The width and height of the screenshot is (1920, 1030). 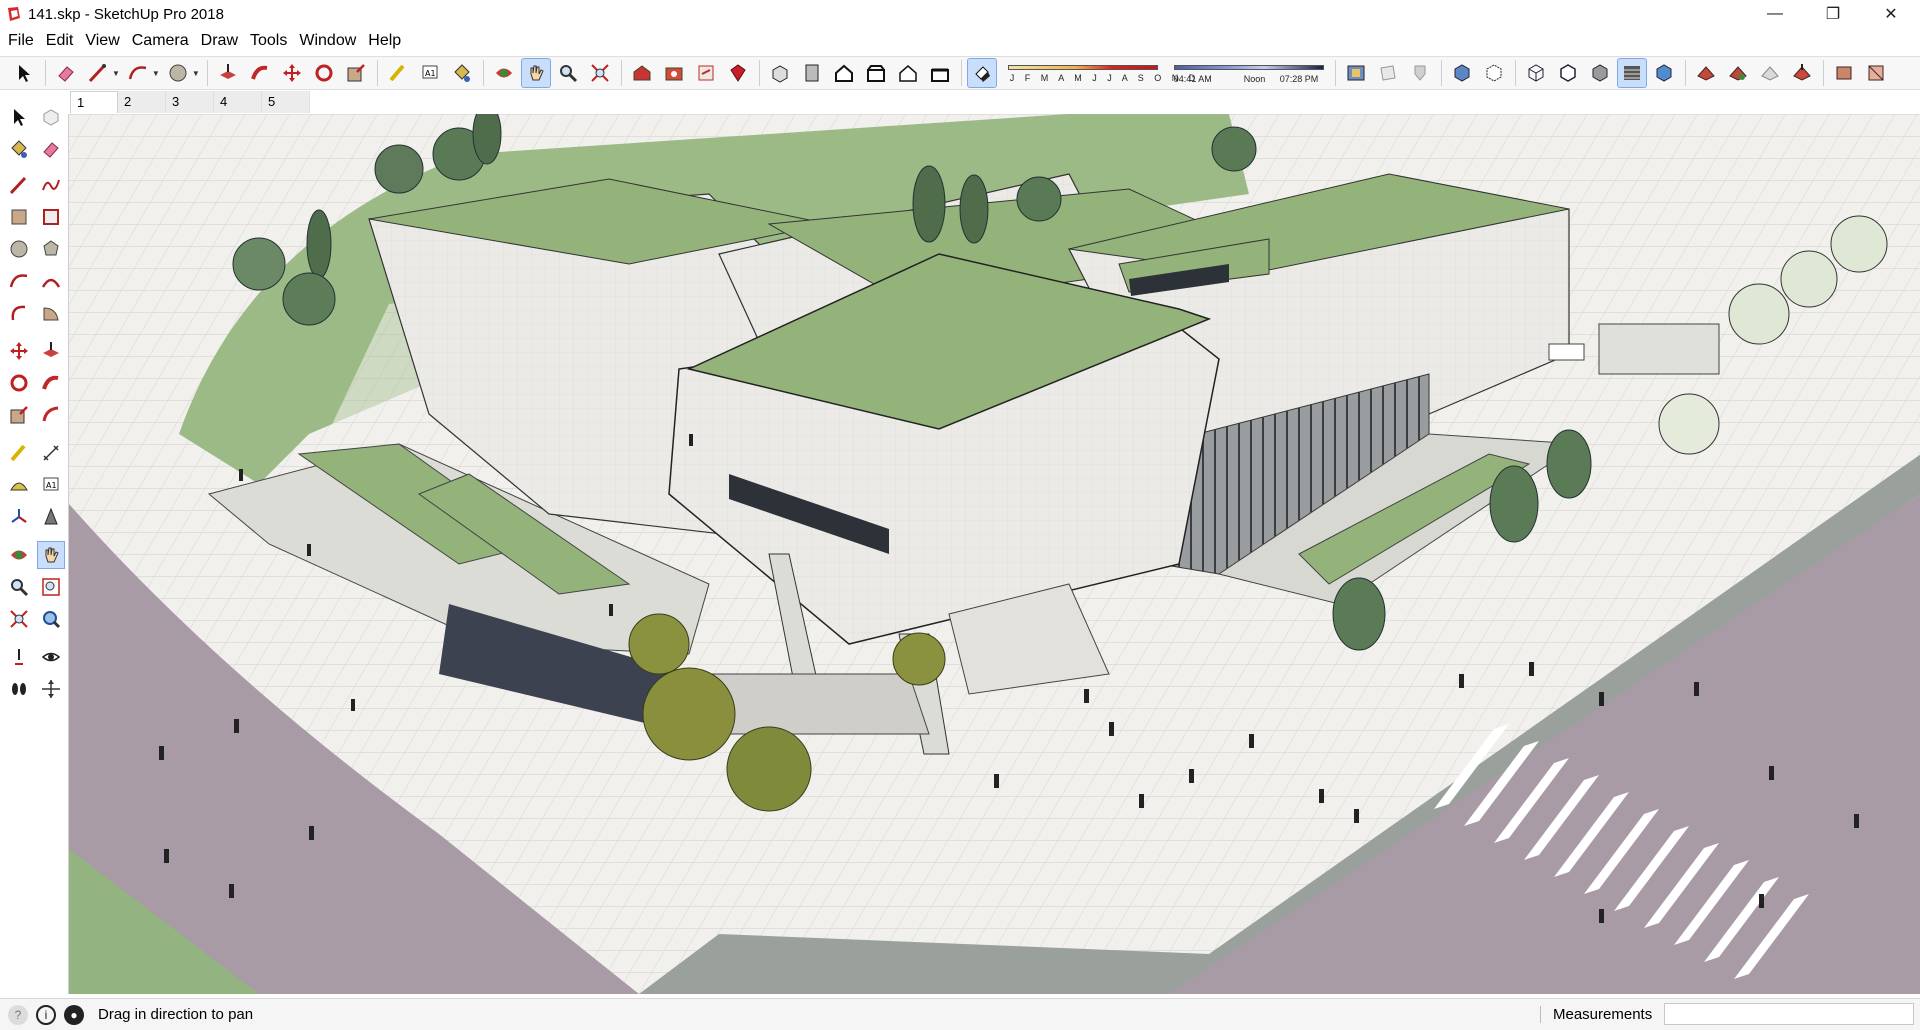 What do you see at coordinates (1082, 67) in the screenshot?
I see `shadow-month-bar` at bounding box center [1082, 67].